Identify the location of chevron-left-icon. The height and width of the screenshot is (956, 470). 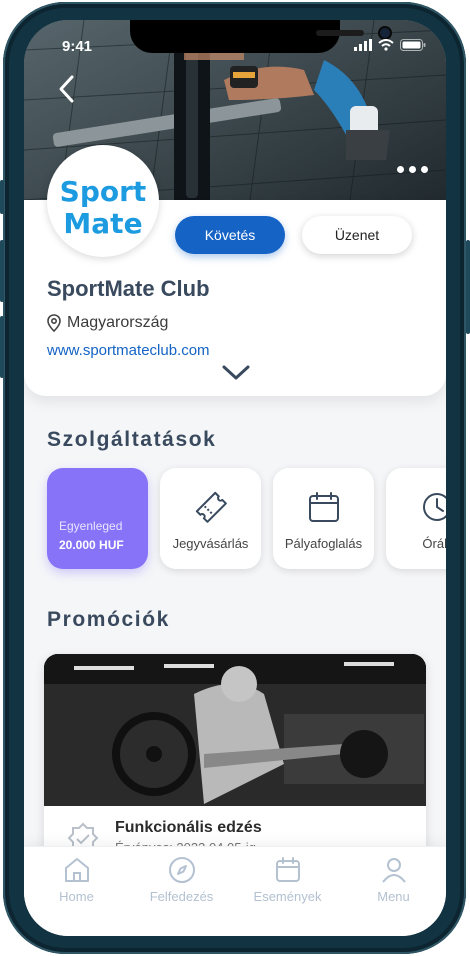
(66, 89).